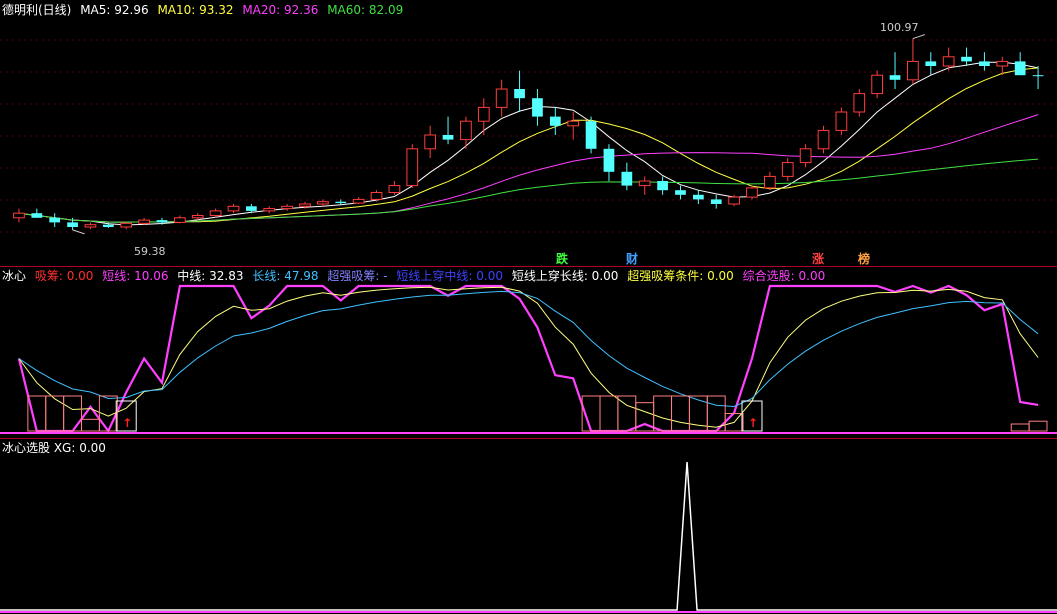 The height and width of the screenshot is (614, 1057). What do you see at coordinates (135, 276) in the screenshot?
I see `ind-duanxian: 短线: 10.06` at bounding box center [135, 276].